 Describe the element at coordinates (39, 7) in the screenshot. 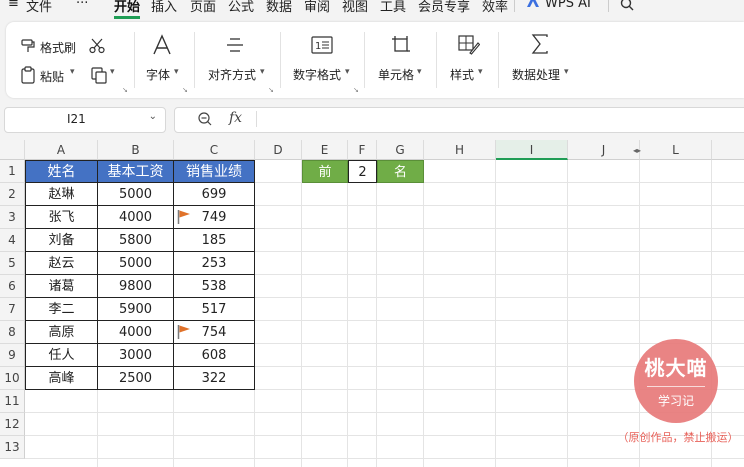

I see `menu-file: 文件` at that location.